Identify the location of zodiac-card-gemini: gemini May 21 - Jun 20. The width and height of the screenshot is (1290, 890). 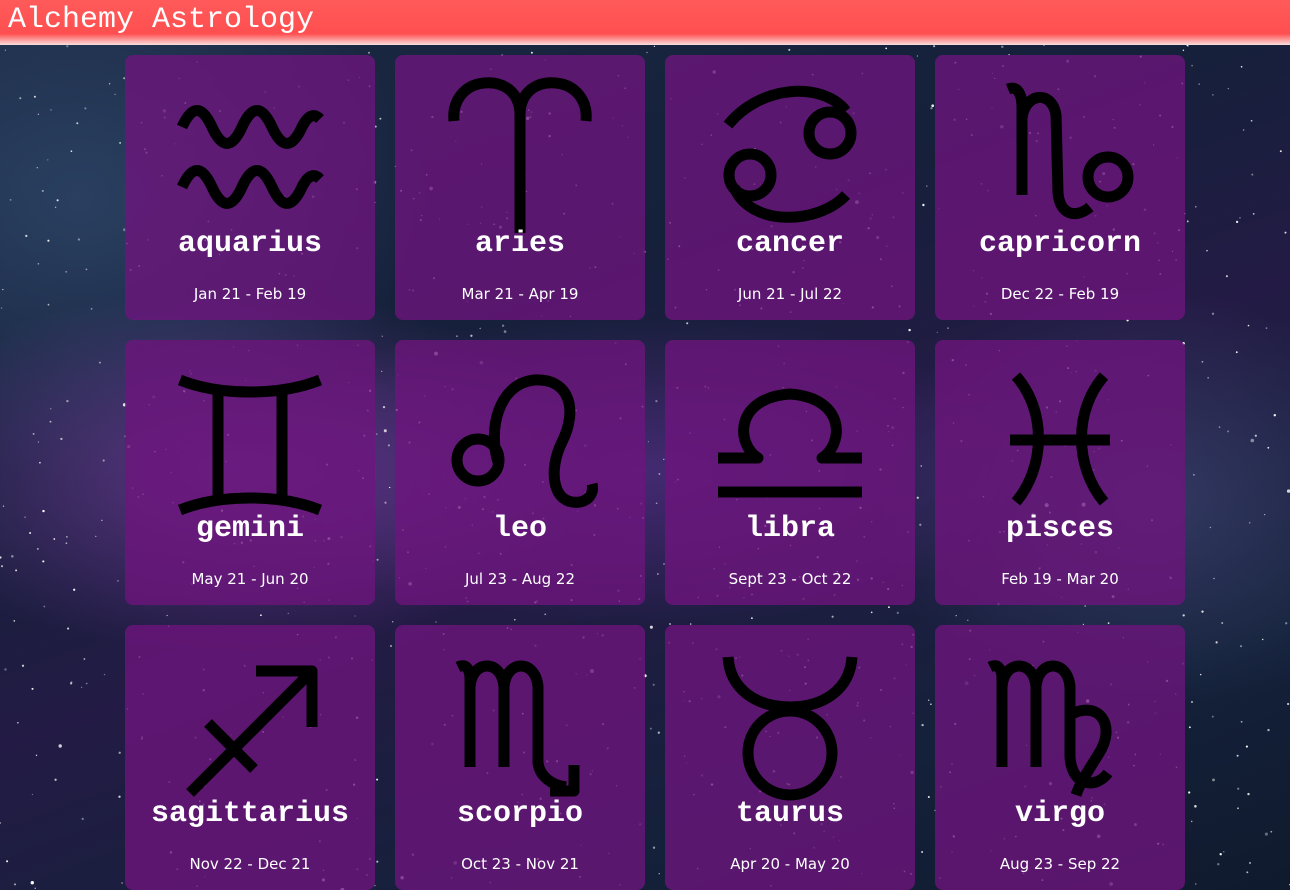
(250, 472).